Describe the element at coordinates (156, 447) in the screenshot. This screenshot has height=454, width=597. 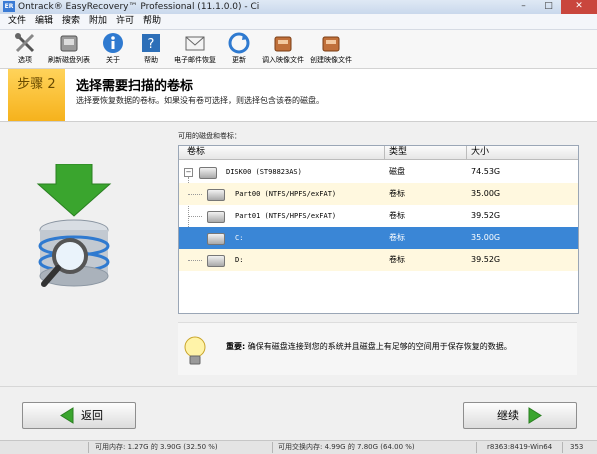
I see `status-memory: 可用内存: 1.27G 的 3.90G (32.50 %)` at that location.